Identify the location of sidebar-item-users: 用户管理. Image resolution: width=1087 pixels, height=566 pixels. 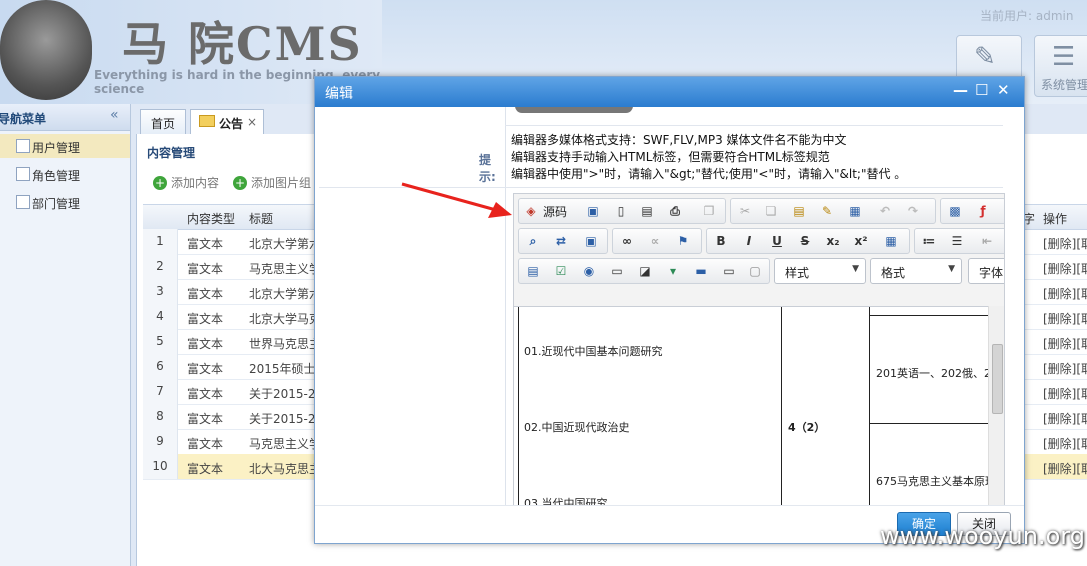
(65, 146).